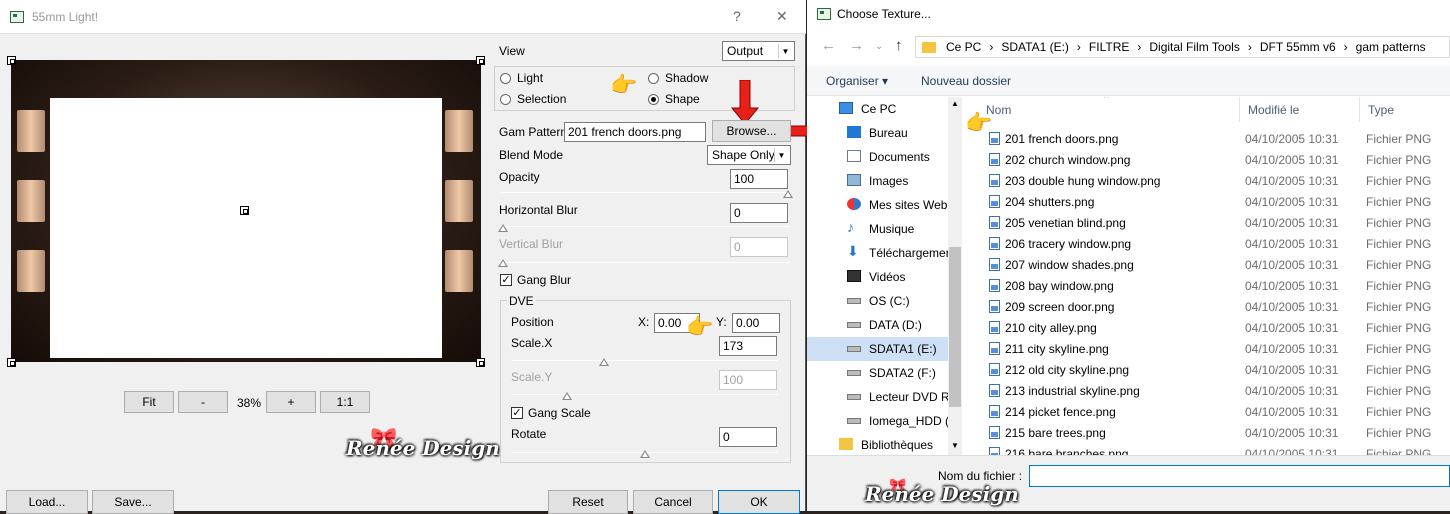 This screenshot has width=1450, height=514. I want to click on scroll-down-icon: ▼, so click(955, 445).